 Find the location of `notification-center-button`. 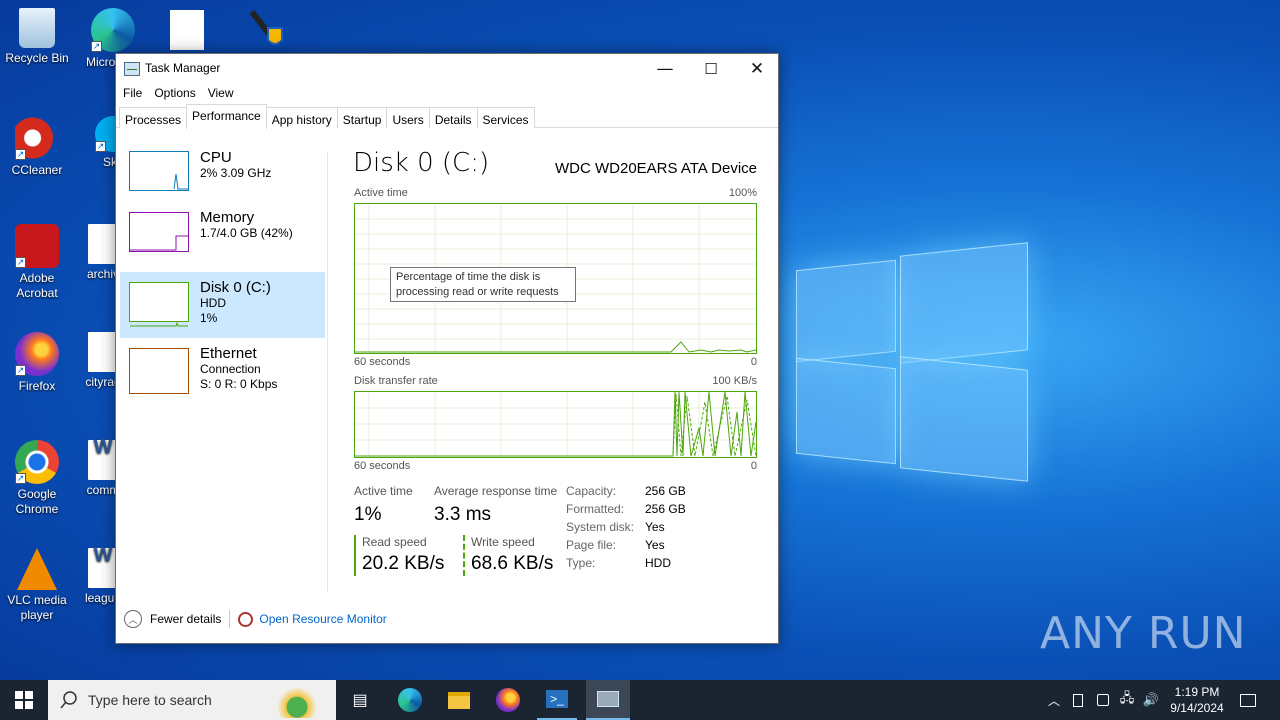

notification-center-button is located at coordinates (1248, 700).